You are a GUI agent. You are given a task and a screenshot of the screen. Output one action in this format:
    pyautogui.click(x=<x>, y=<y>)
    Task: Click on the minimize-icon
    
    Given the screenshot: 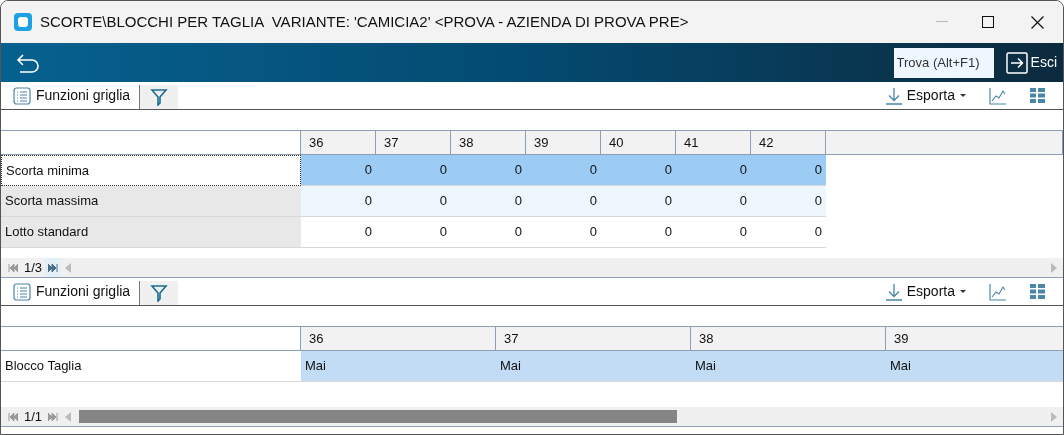 What is the action you would take?
    pyautogui.click(x=942, y=22)
    